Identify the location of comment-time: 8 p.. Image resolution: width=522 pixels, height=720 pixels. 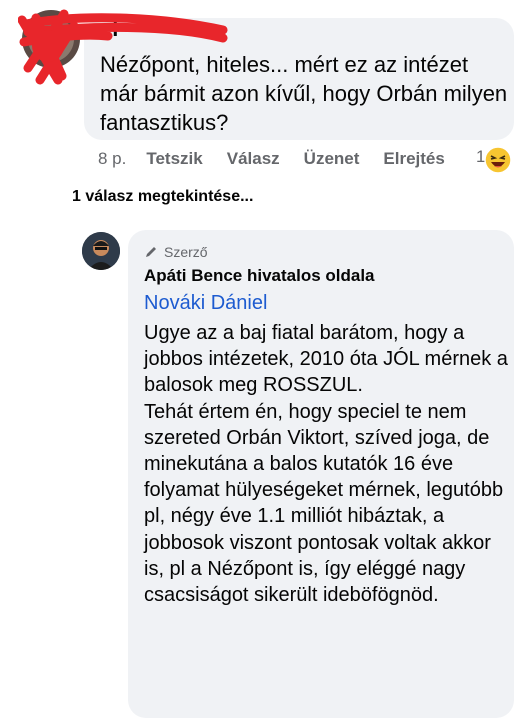
(112, 159).